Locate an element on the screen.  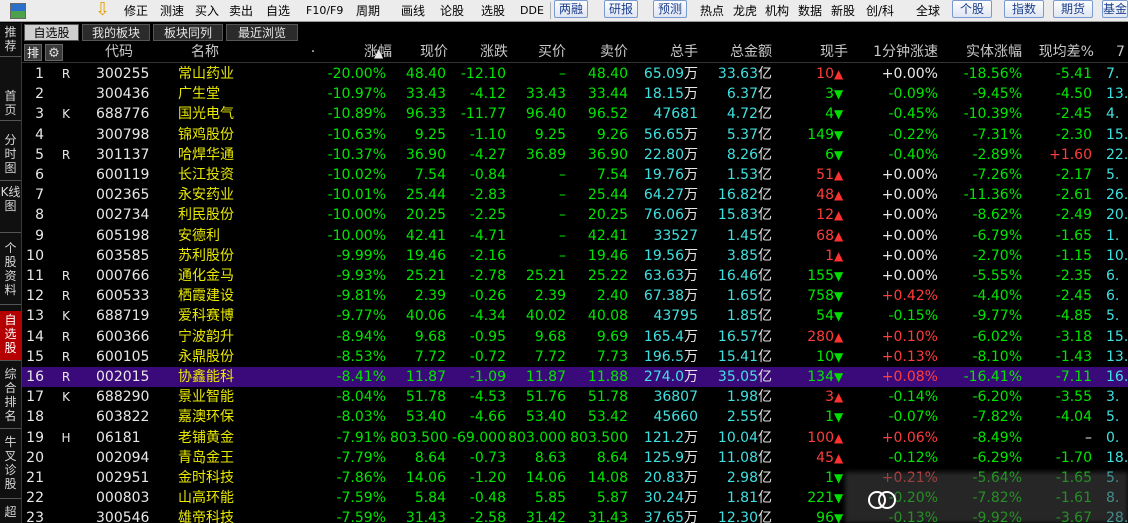
toolbar-button-fund: 基金 is located at coordinates (1115, 9).